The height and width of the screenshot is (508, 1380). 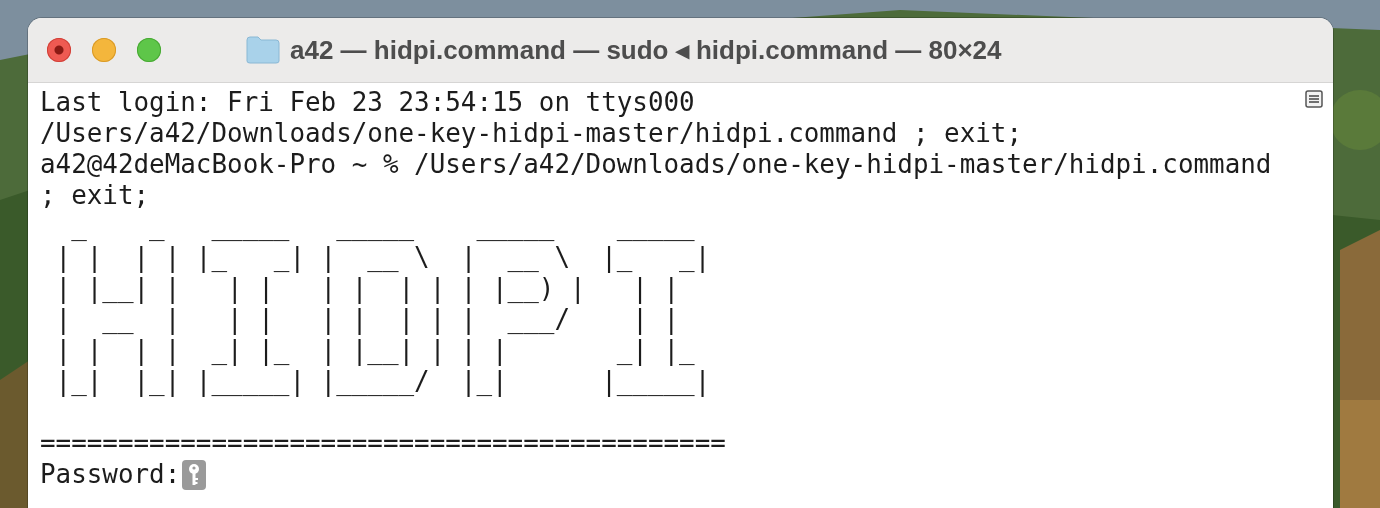 What do you see at coordinates (95, 195) in the screenshot?
I see `terminal-line: ; exit;` at bounding box center [95, 195].